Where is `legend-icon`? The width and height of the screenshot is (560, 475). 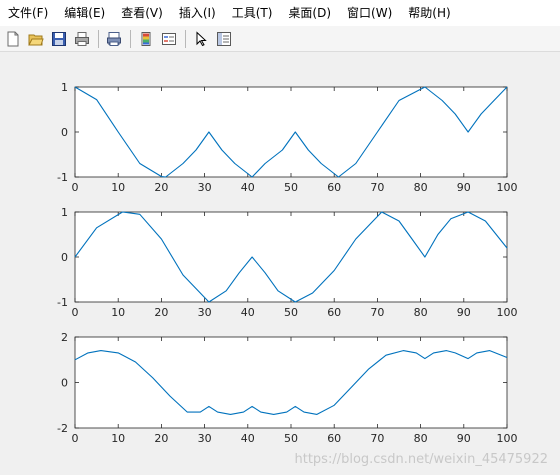
legend-icon is located at coordinates (169, 38).